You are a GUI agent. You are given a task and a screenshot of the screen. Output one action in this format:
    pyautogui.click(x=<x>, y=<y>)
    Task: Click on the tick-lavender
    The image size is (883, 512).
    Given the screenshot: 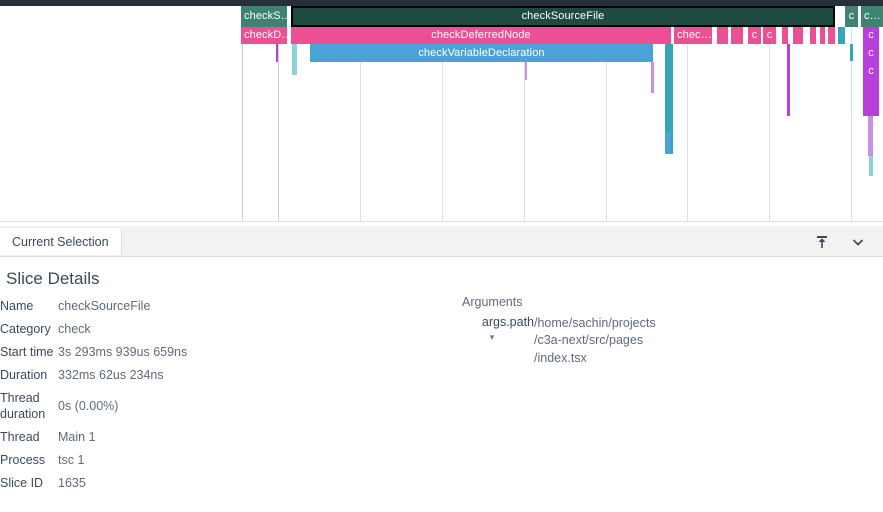 What is the action you would take?
    pyautogui.click(x=526, y=71)
    